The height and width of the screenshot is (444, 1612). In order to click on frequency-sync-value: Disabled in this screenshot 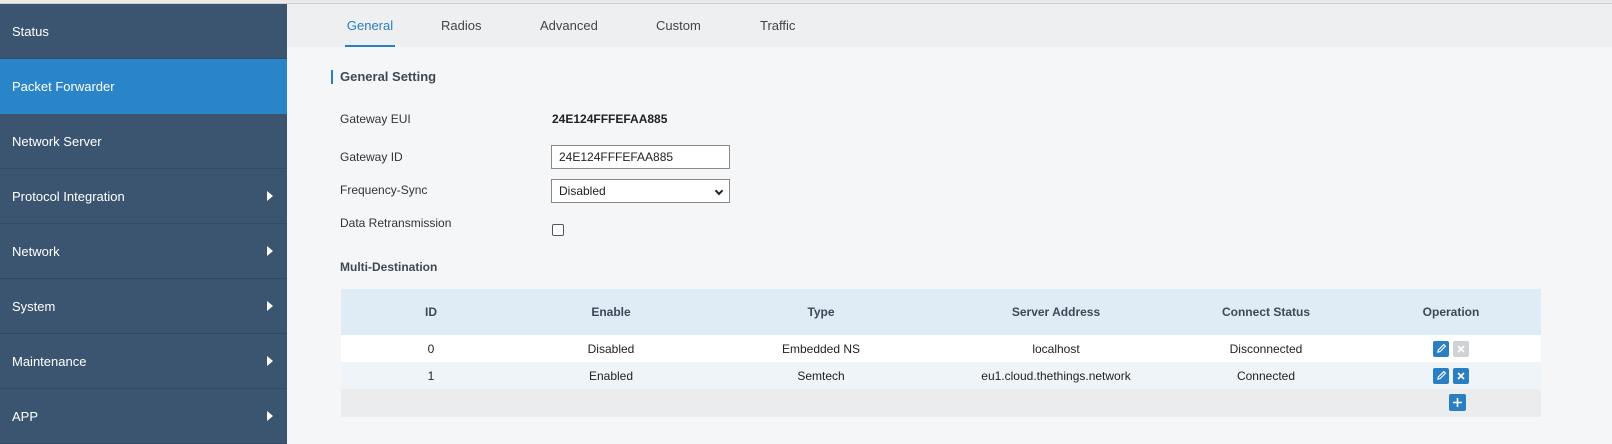, I will do `click(582, 191)`.